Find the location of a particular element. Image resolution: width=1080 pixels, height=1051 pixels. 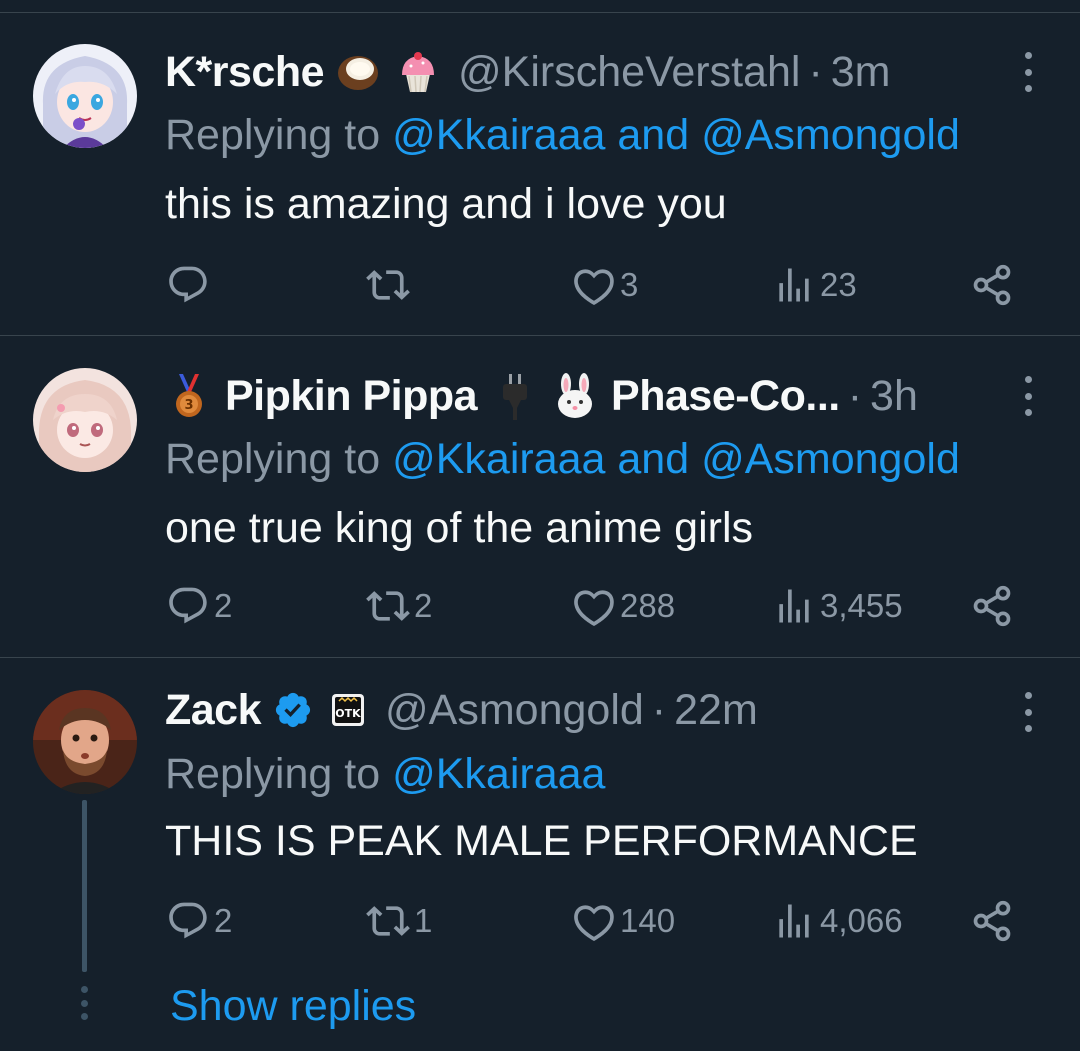

retweet-button: 1 is located at coordinates (399, 921).